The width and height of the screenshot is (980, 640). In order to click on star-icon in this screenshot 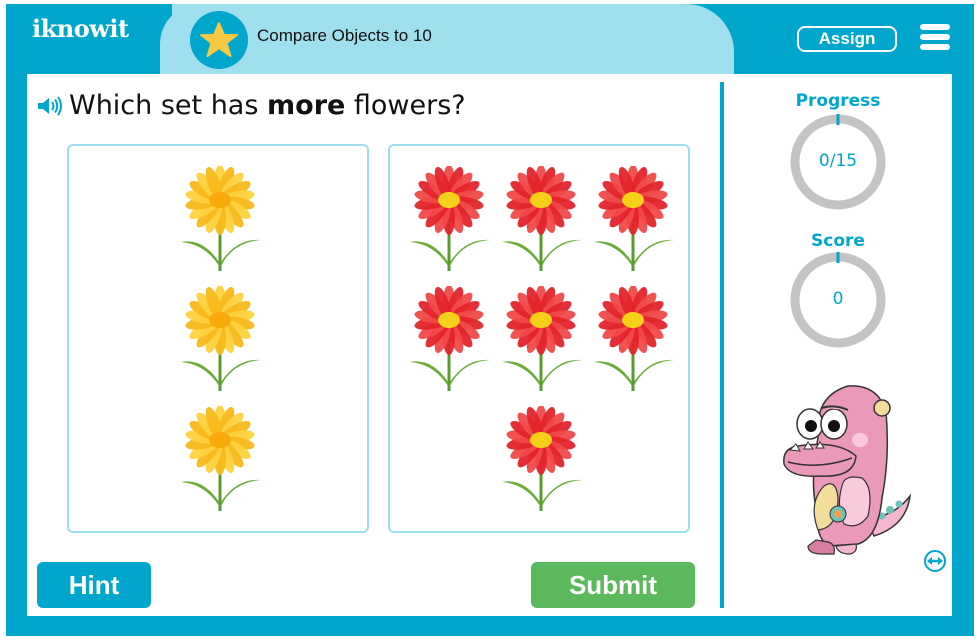, I will do `click(219, 39)`.